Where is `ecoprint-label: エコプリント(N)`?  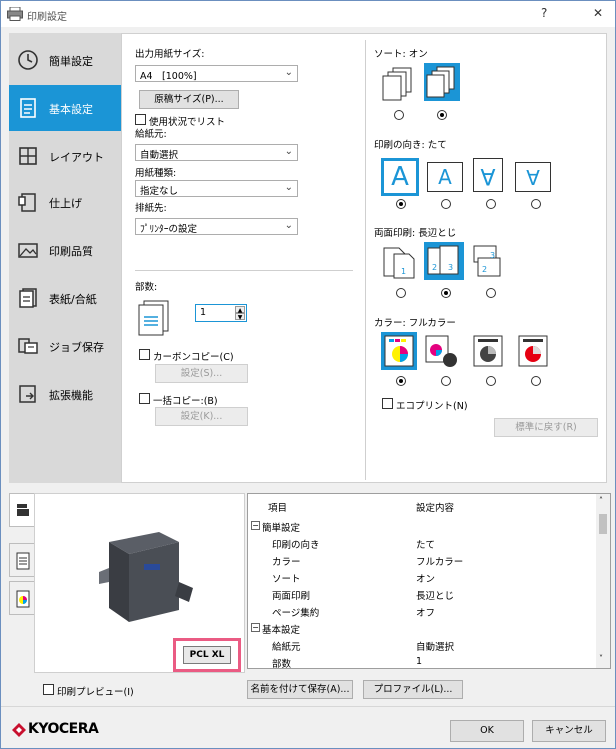
ecoprint-label: エコプリント(N) is located at coordinates (432, 406).